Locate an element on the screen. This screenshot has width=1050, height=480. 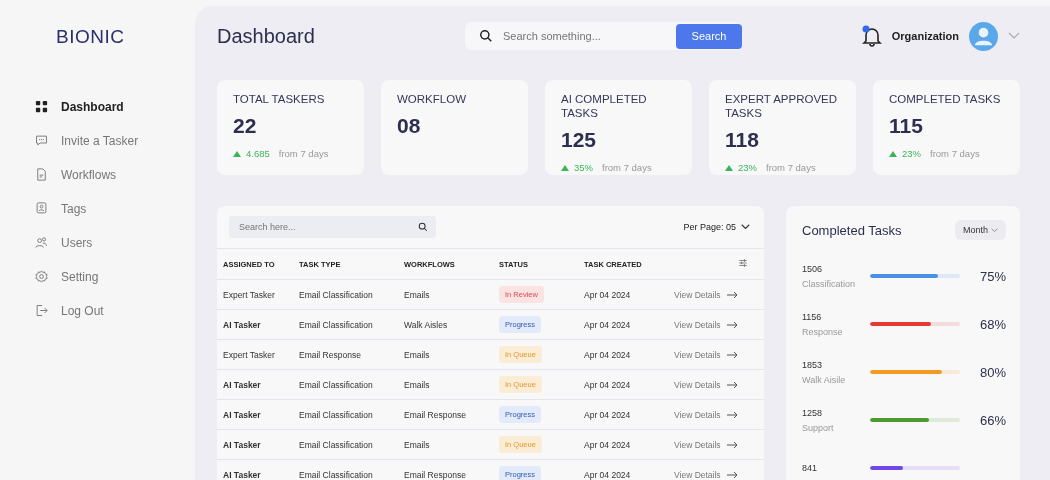
stat-value: 115 is located at coordinates (906, 126).